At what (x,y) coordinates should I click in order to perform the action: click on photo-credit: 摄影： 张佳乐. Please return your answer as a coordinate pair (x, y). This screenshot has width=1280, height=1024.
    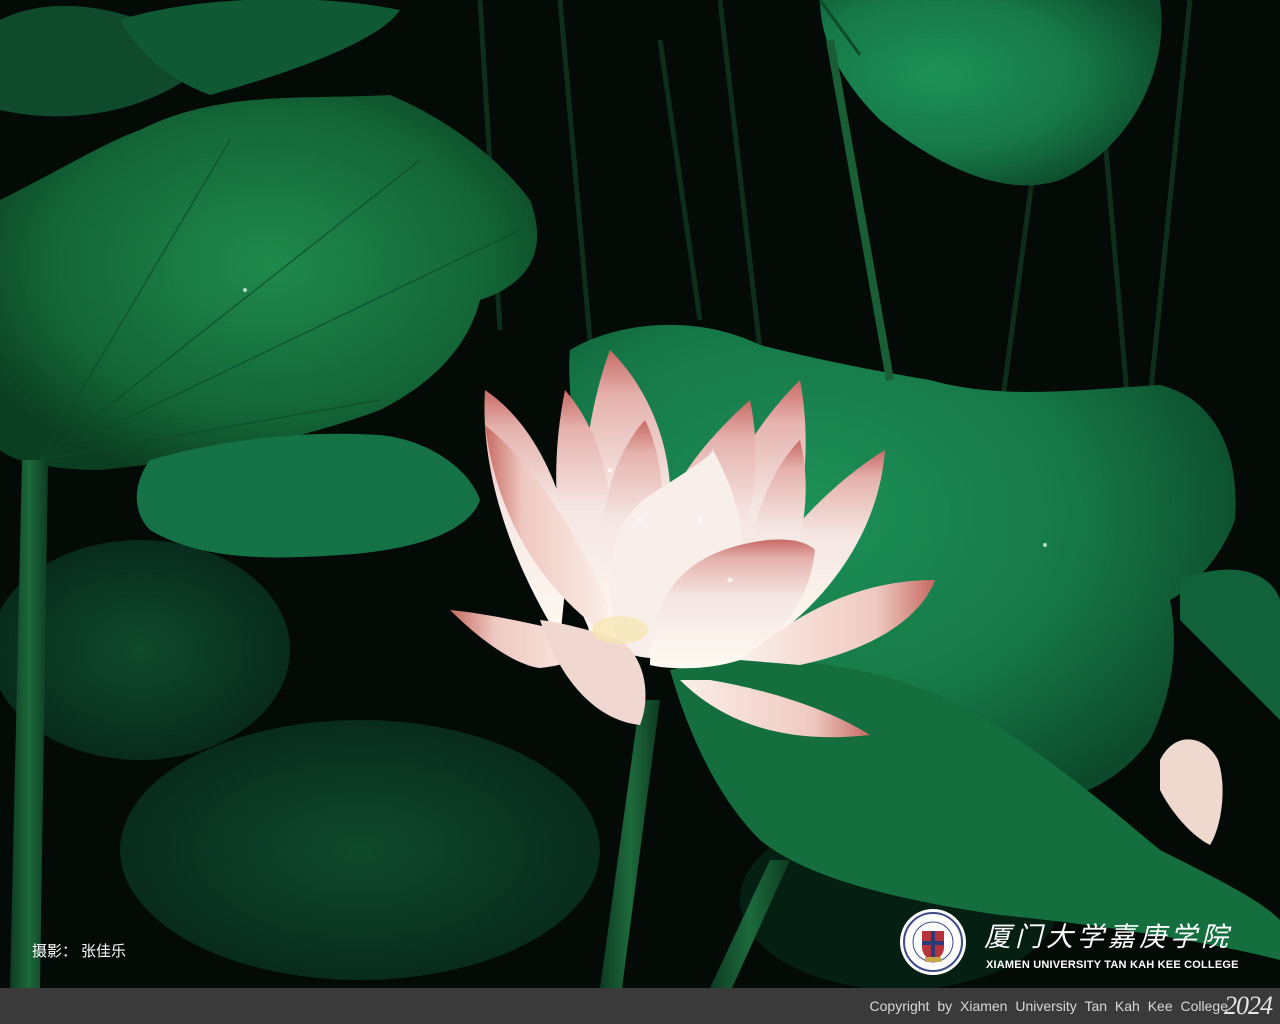
    Looking at the image, I should click on (81, 950).